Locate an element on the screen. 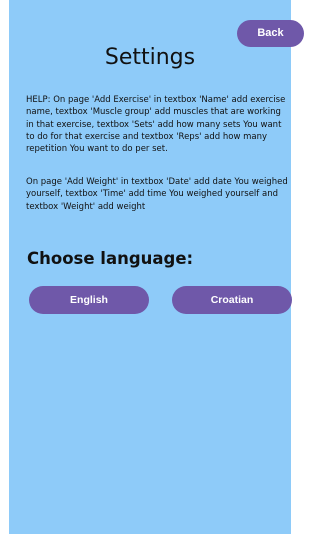 This screenshot has height=534, width=320. english-button: English is located at coordinates (89, 300).